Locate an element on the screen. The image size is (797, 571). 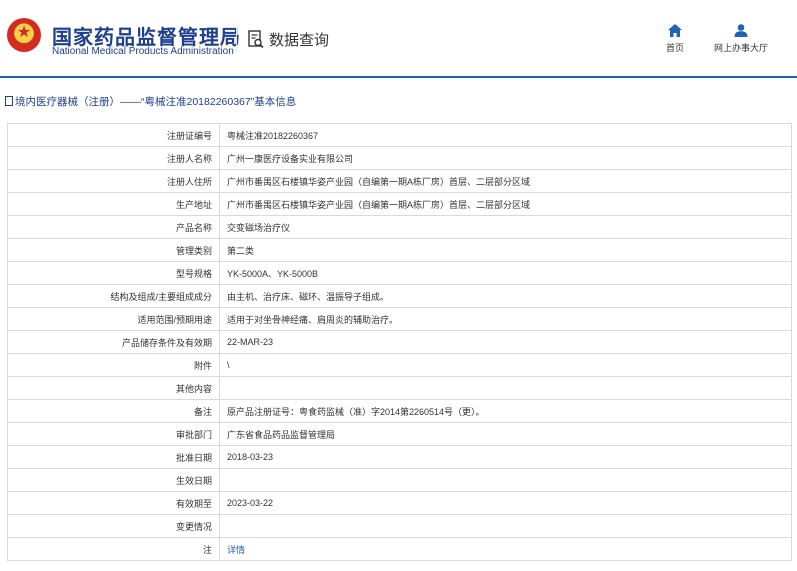
field-value: 2018-03-23 is located at coordinates (505, 457).